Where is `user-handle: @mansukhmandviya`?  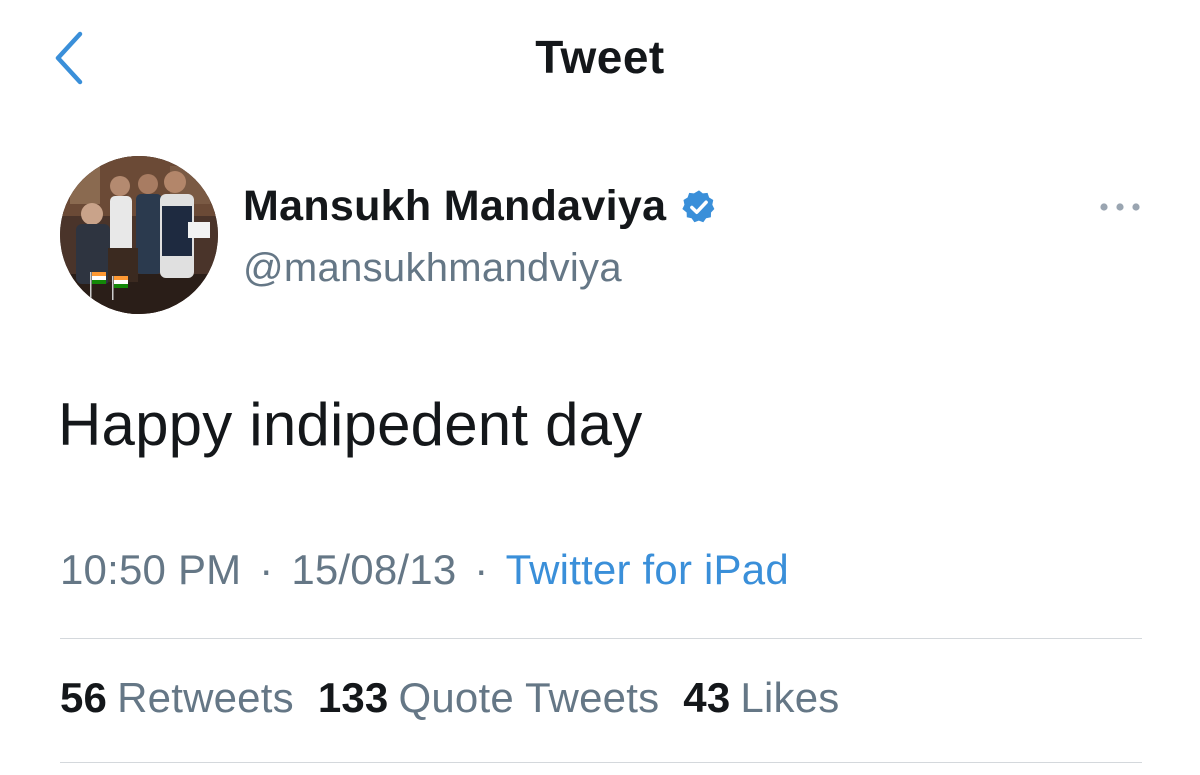 user-handle: @mansukhmandviya is located at coordinates (432, 268).